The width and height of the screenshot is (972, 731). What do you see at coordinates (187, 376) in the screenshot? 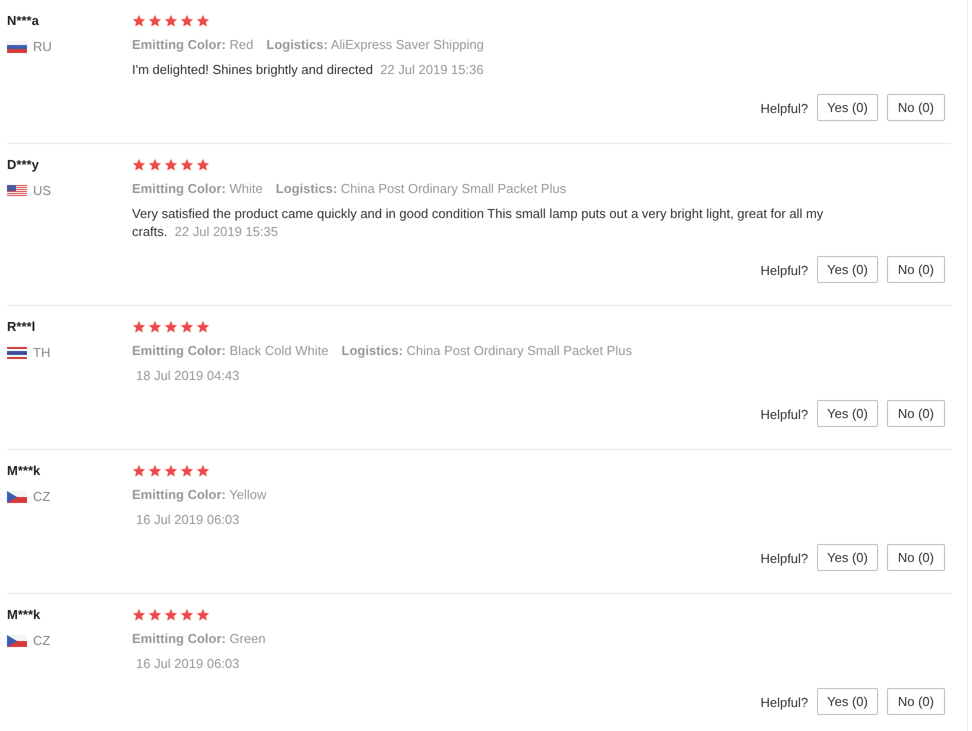
I see `review-text: 18 Jul 2019 04:43` at bounding box center [187, 376].